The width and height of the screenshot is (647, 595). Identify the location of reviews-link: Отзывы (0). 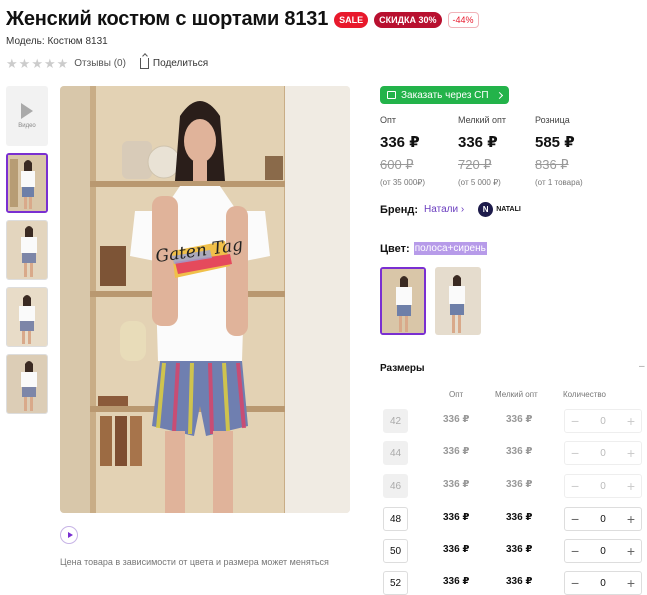
(100, 63).